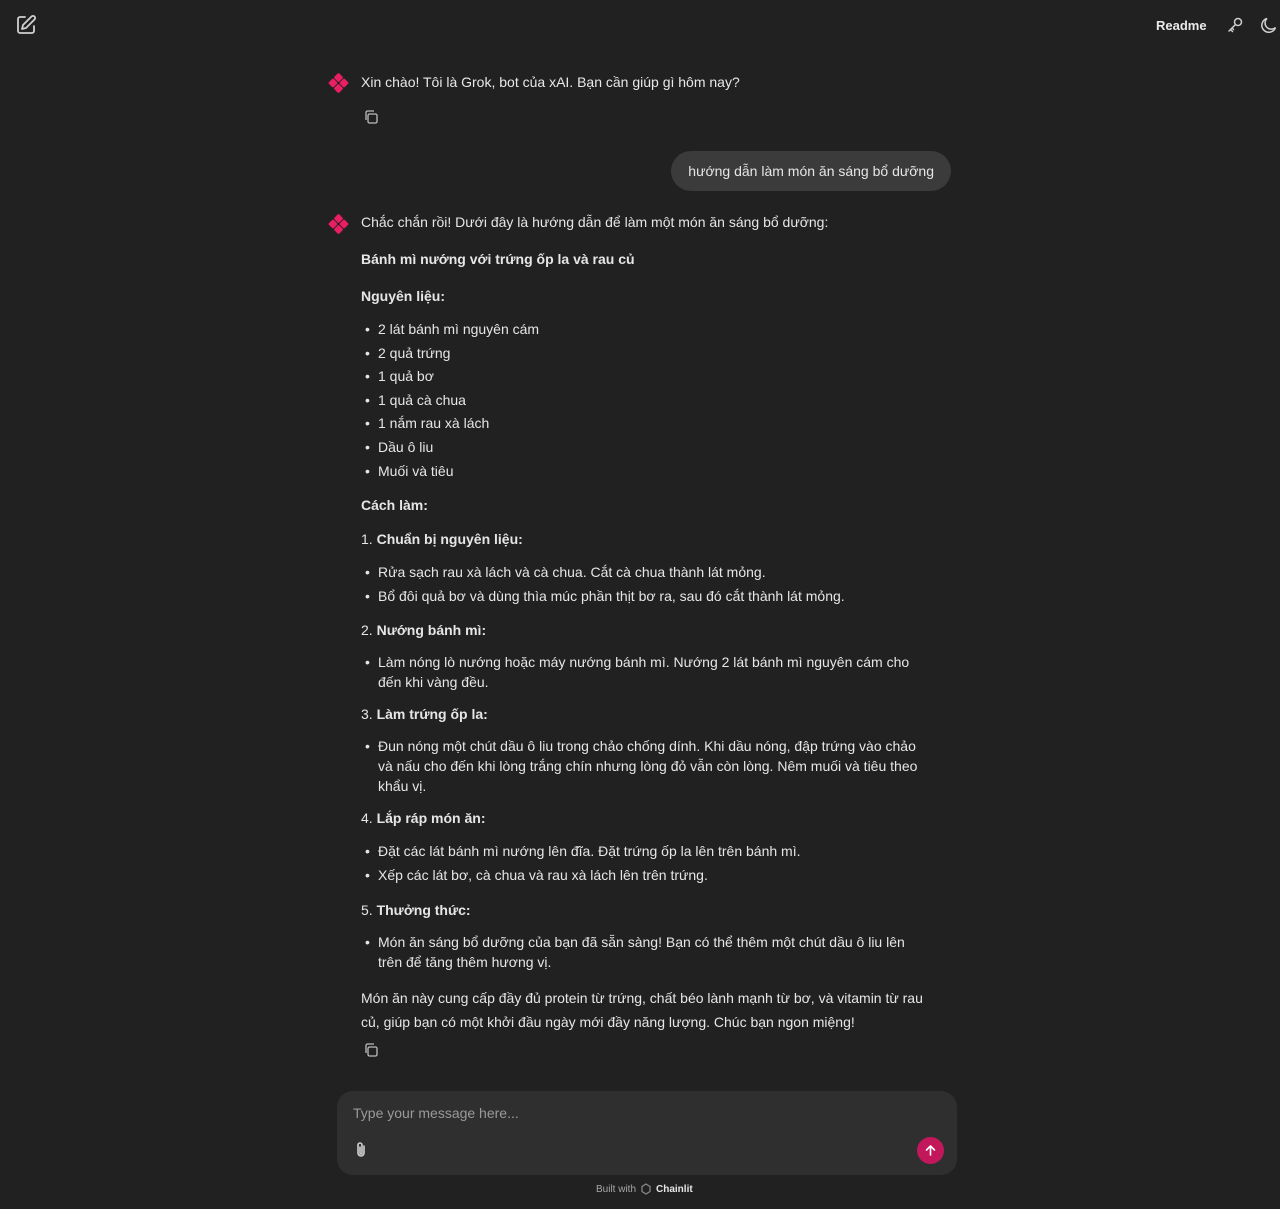 This screenshot has width=1280, height=1209. Describe the element at coordinates (1269, 25) in the screenshot. I see `moon-icon` at that location.